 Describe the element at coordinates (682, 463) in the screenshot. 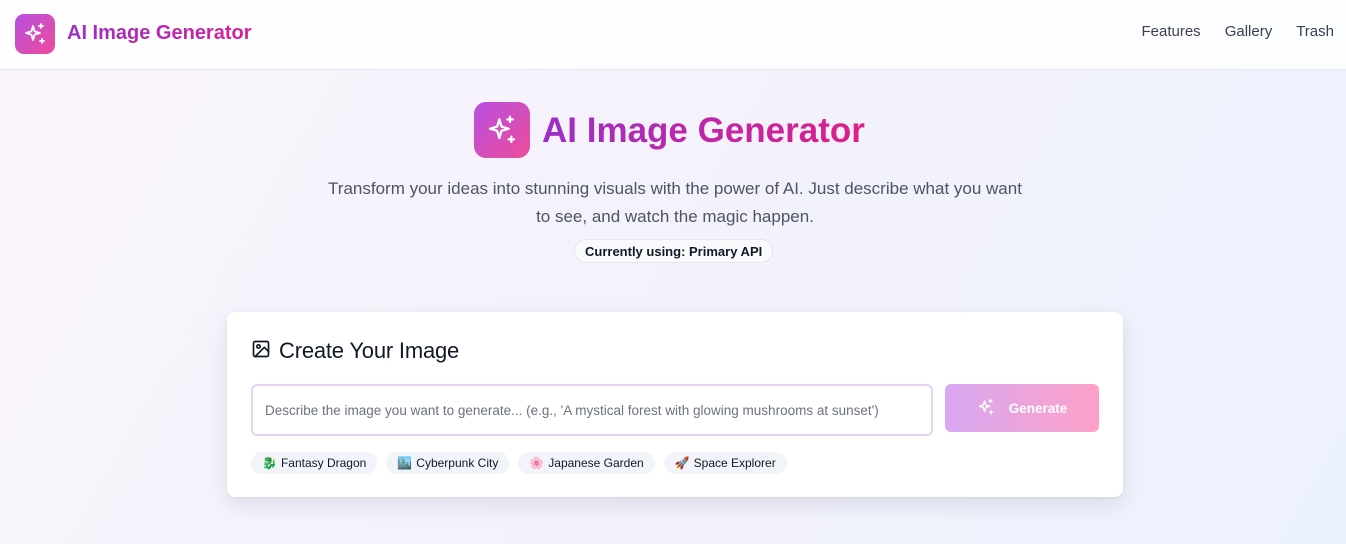

I see `rocket-icon: 🚀` at that location.